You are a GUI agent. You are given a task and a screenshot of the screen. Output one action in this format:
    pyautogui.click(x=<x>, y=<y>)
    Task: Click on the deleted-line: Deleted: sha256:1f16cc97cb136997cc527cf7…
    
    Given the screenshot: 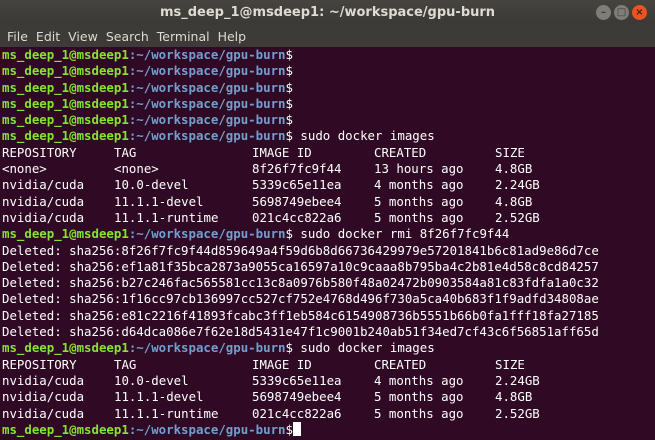 What is the action you would take?
    pyautogui.click(x=300, y=299)
    